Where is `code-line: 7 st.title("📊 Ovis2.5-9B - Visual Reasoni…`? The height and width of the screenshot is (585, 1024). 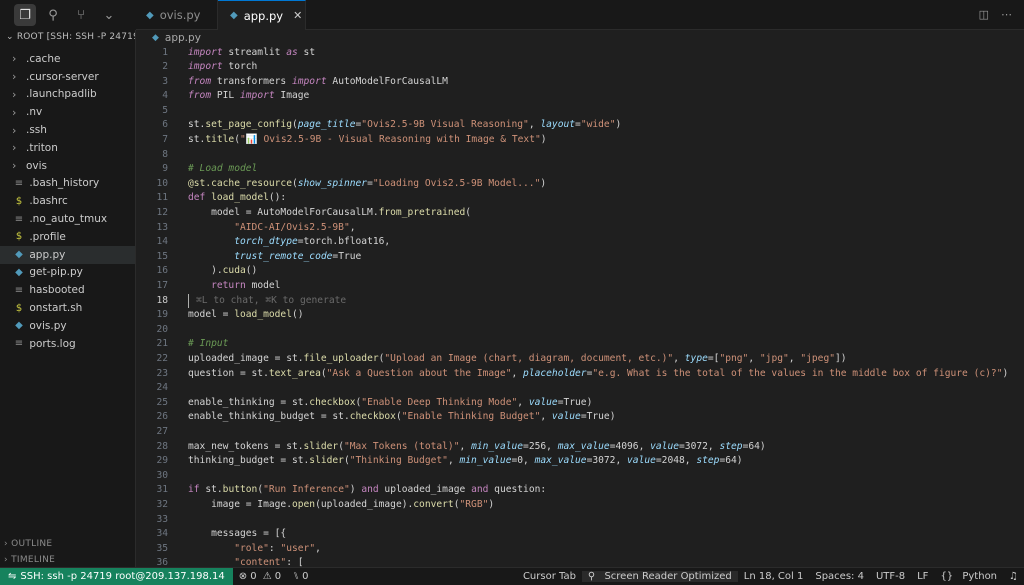
code-line: 7 st.title("📊 Ovis2.5-9B - Visual Reasoni… is located at coordinates (580, 140).